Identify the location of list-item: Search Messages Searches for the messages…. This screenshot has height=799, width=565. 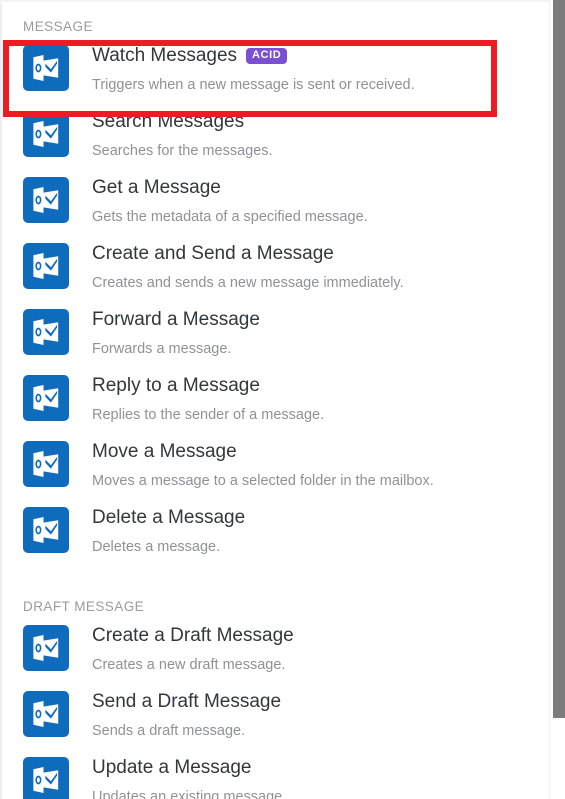
(274, 142).